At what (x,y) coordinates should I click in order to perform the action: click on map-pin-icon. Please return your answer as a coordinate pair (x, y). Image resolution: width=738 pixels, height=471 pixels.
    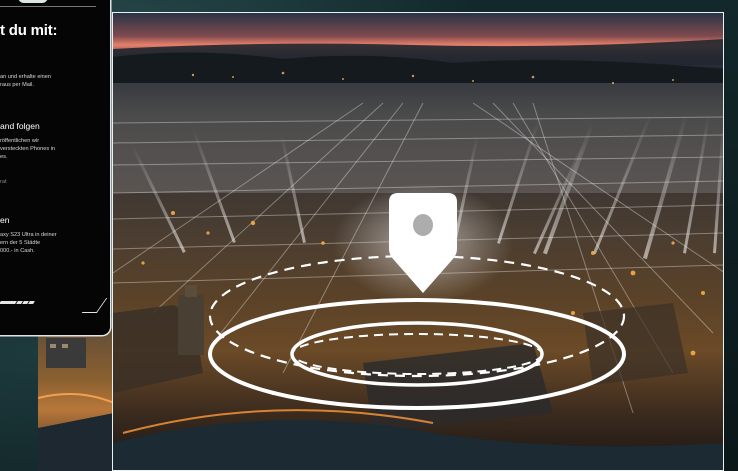
    Looking at the image, I should click on (423, 243).